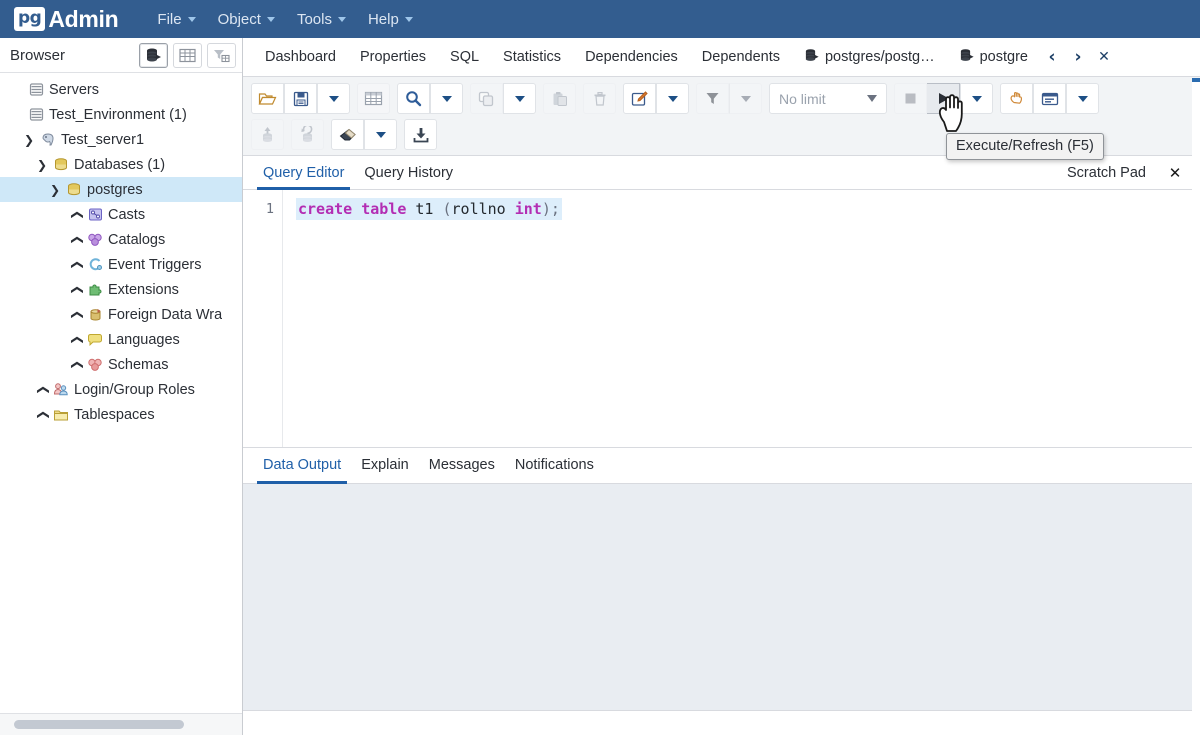  I want to click on explain-analyze-button, so click(1049, 98).